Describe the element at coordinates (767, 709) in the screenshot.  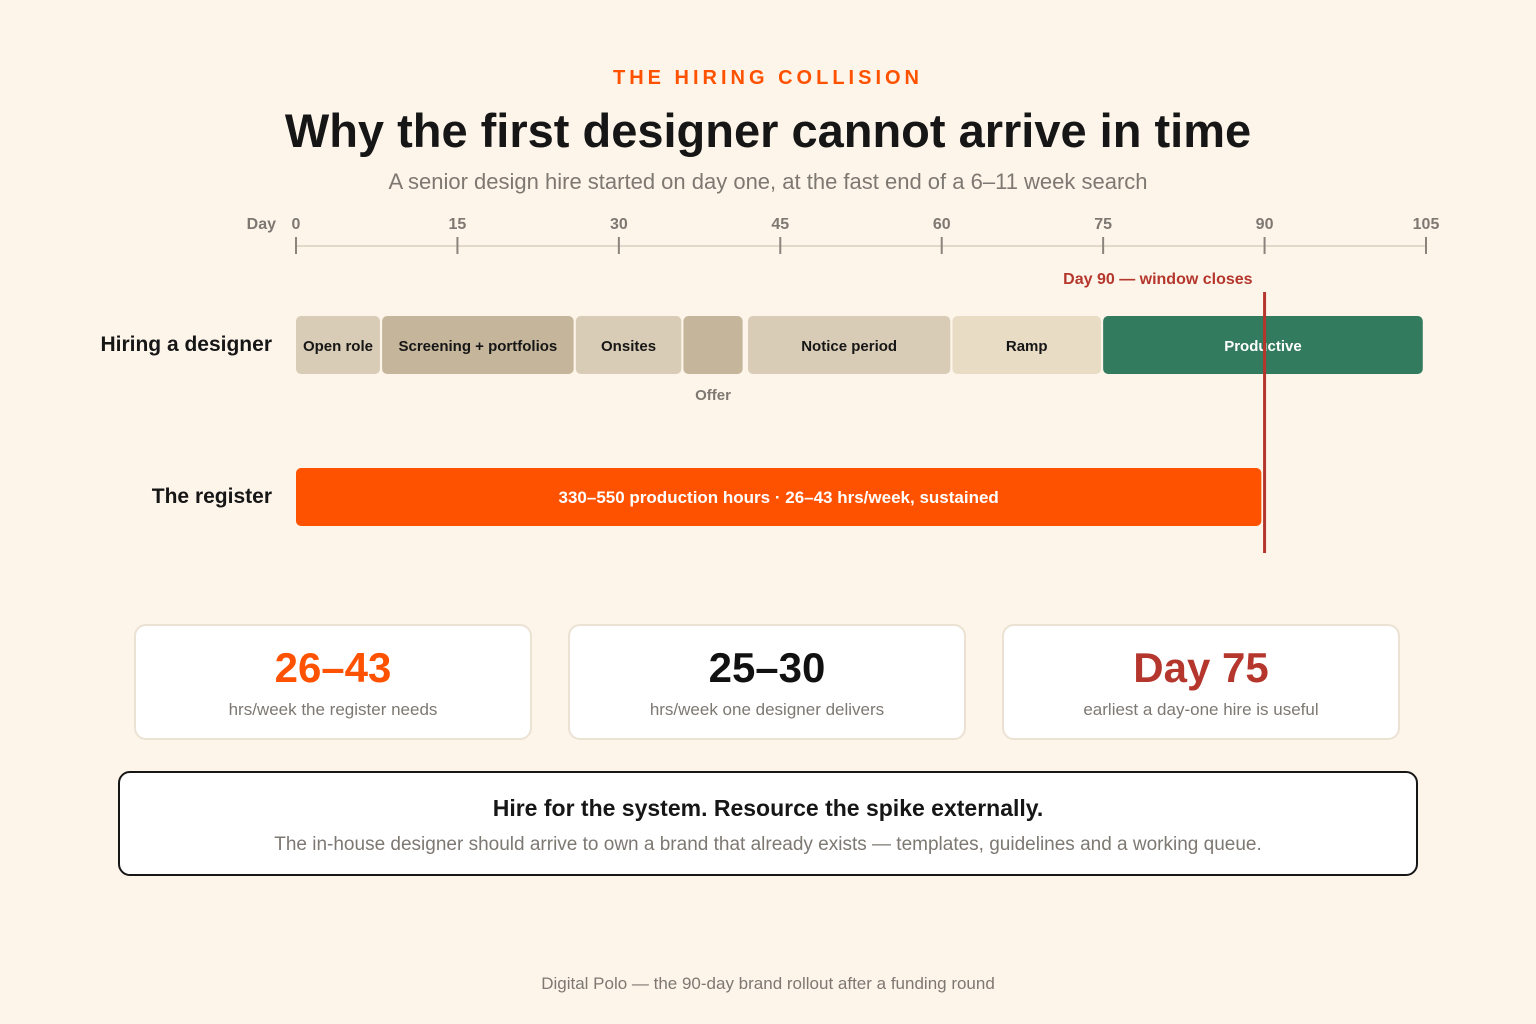
I see `stat-caption: hrs/week one designer delivers` at that location.